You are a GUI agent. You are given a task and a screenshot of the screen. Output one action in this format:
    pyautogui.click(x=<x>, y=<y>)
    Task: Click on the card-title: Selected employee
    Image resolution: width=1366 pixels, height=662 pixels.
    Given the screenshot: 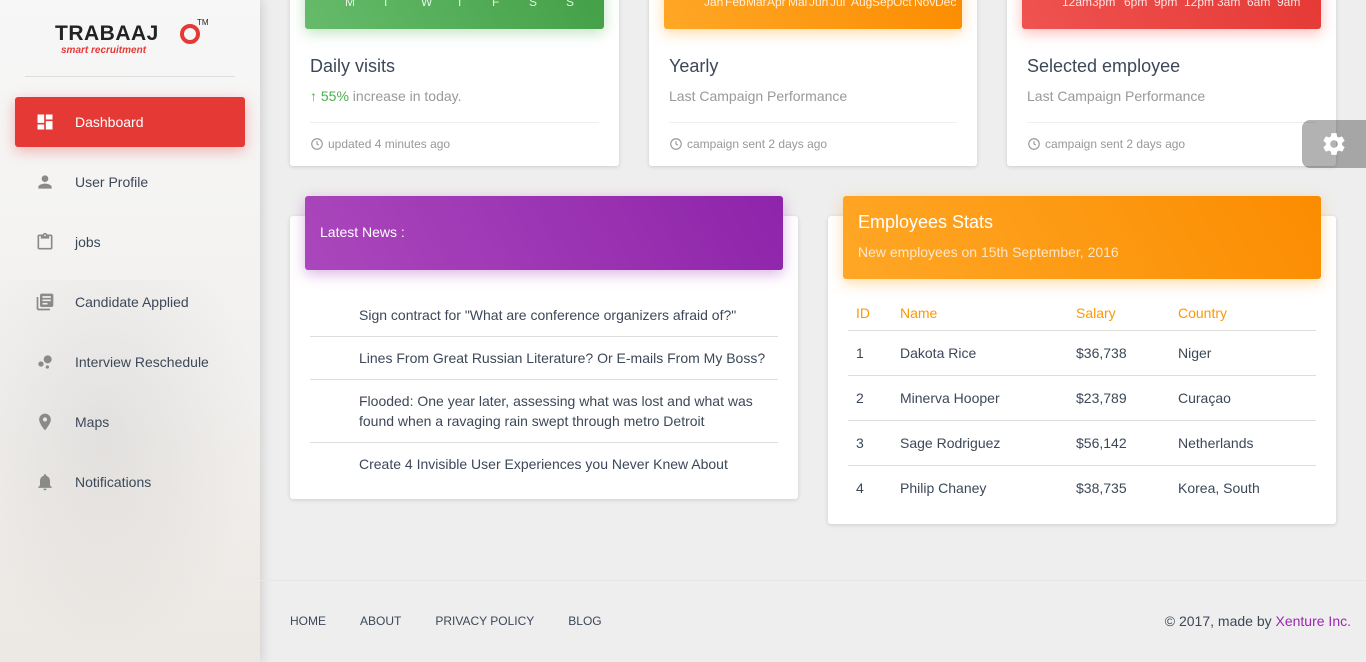 What is the action you would take?
    pyautogui.click(x=1104, y=66)
    